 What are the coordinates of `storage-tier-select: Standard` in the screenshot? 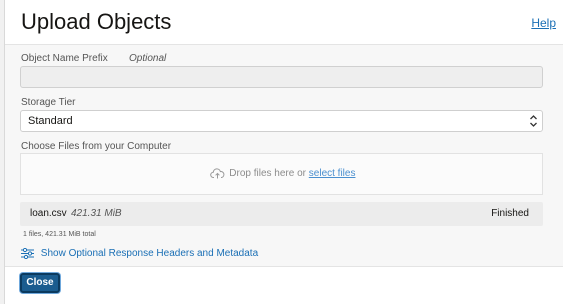 It's located at (281, 121).